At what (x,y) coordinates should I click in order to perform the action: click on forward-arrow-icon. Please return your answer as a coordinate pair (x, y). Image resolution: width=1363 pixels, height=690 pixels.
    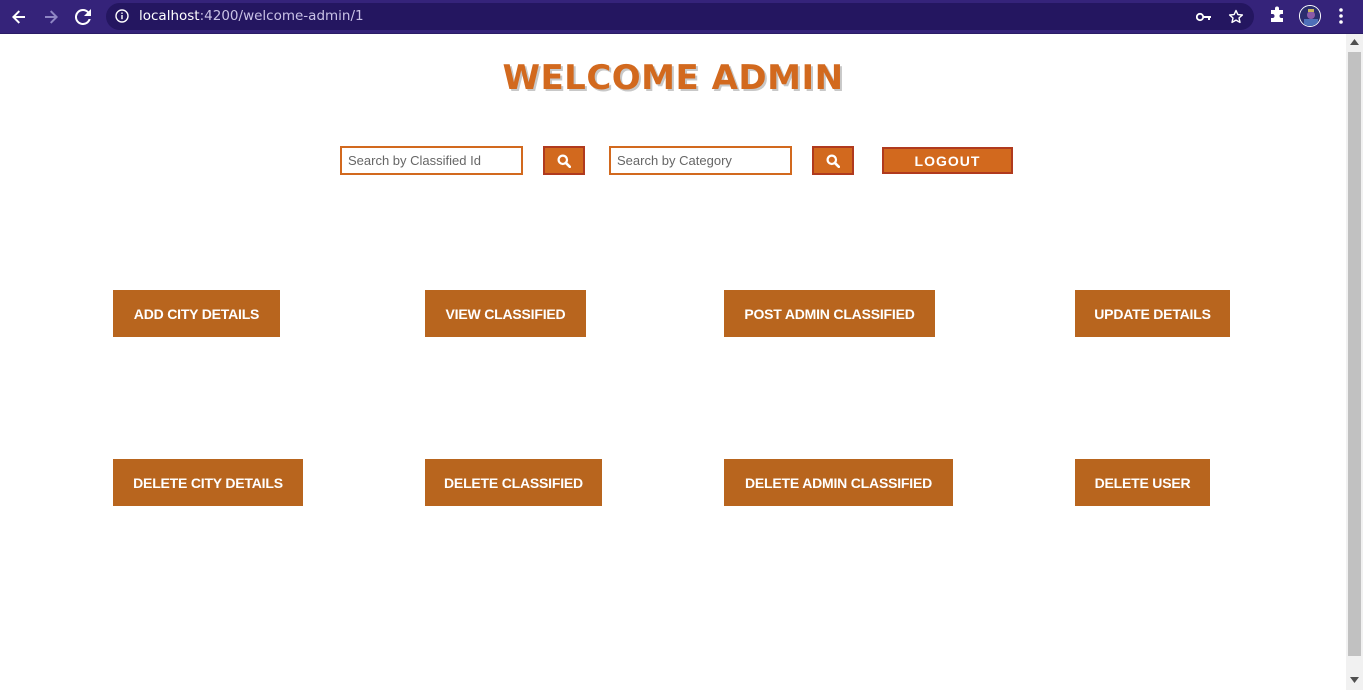
    Looking at the image, I should click on (51, 17).